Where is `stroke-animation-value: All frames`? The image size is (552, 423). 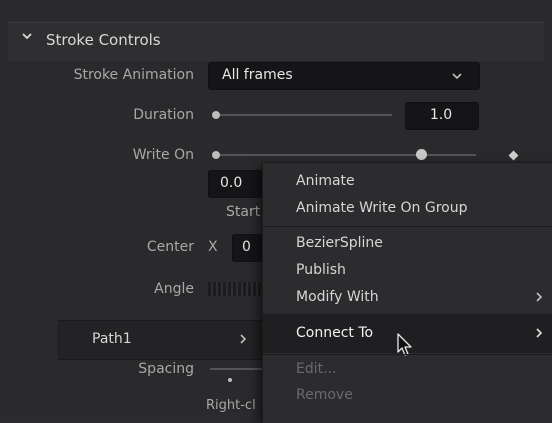 stroke-animation-value: All frames is located at coordinates (257, 75).